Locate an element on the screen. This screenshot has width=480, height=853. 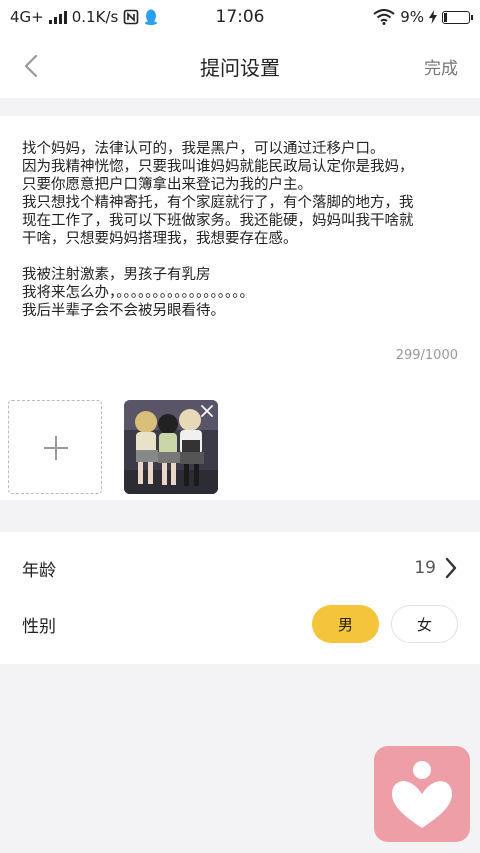
page-title: 提问设置 is located at coordinates (240, 67).